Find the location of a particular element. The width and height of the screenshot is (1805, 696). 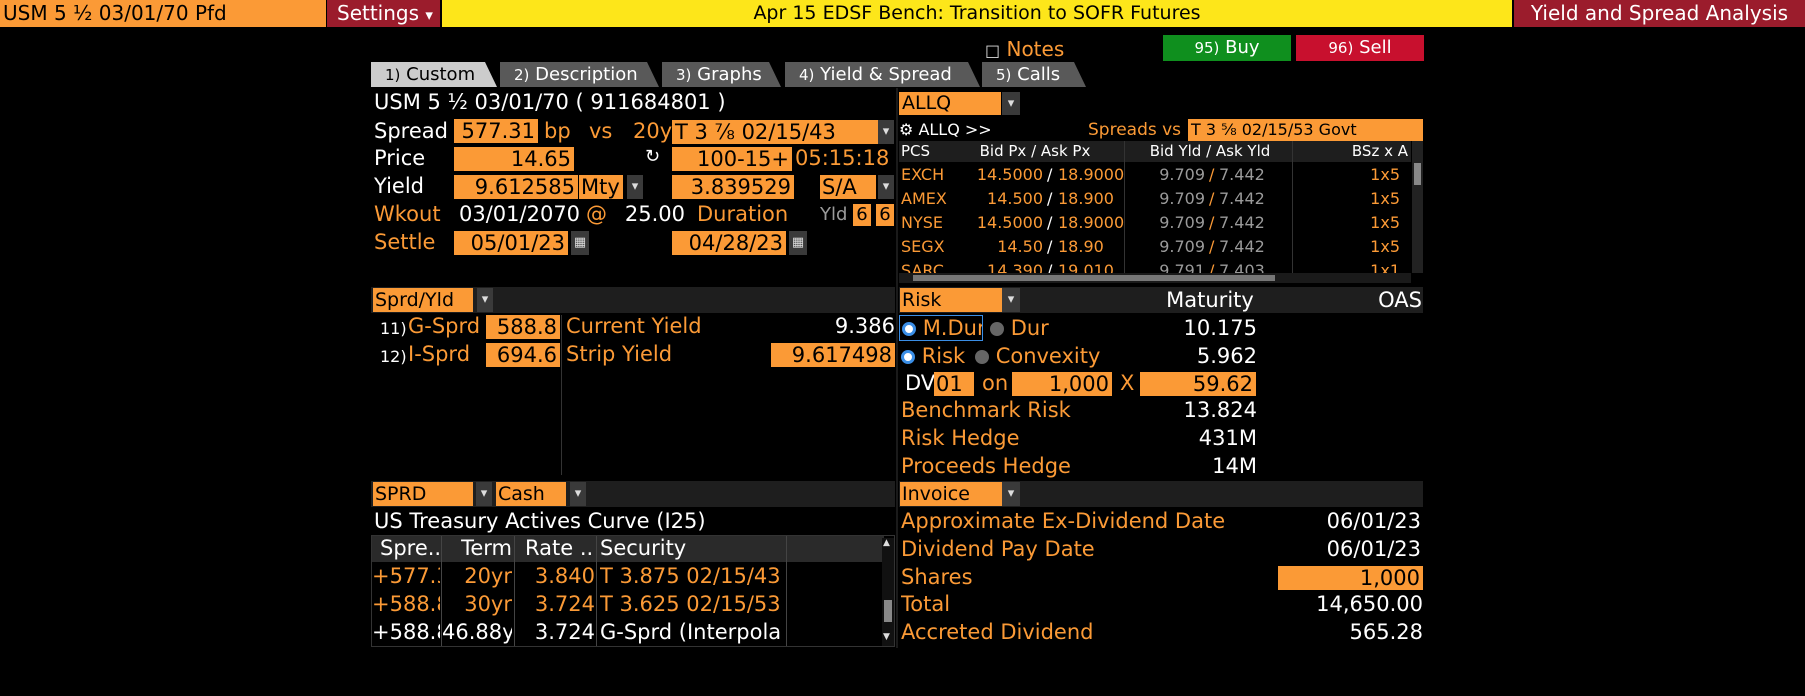

spread-field: 577.31 is located at coordinates (496, 131).